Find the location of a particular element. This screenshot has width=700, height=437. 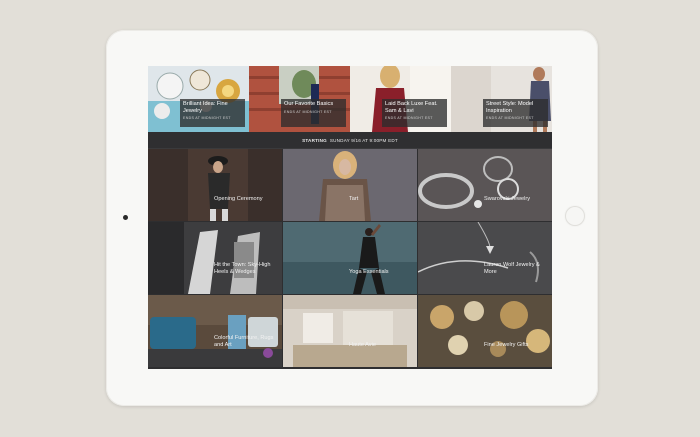

event-tile-haute-avie: Haute Avie is located at coordinates (350, 331).